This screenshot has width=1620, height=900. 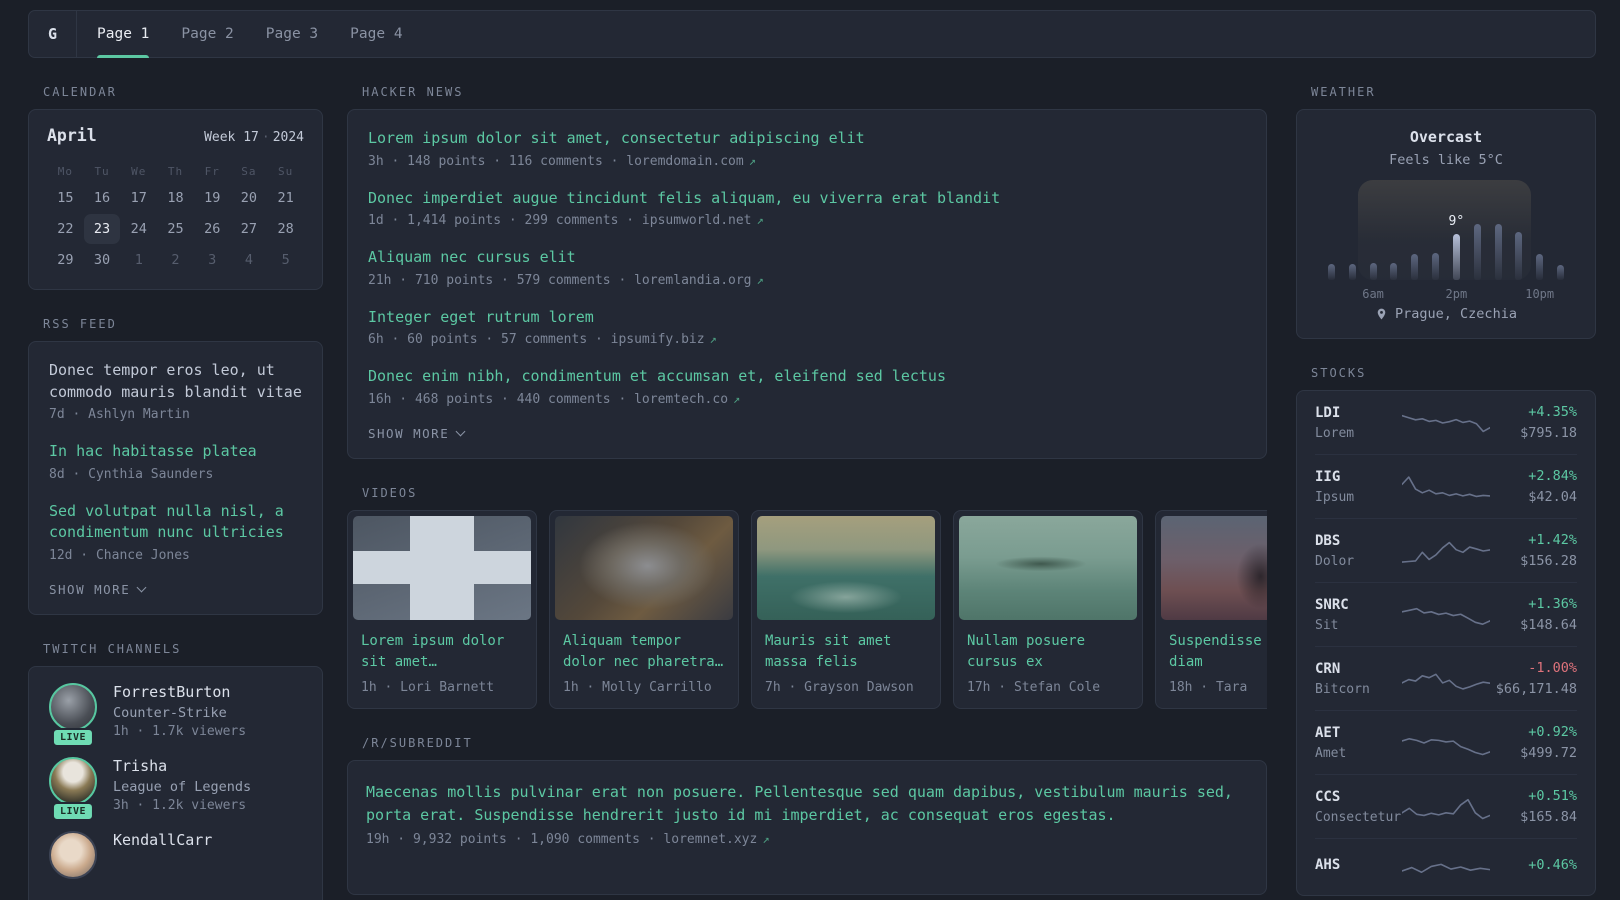 I want to click on stock-id: SNRC Sit, so click(x=1358, y=615).